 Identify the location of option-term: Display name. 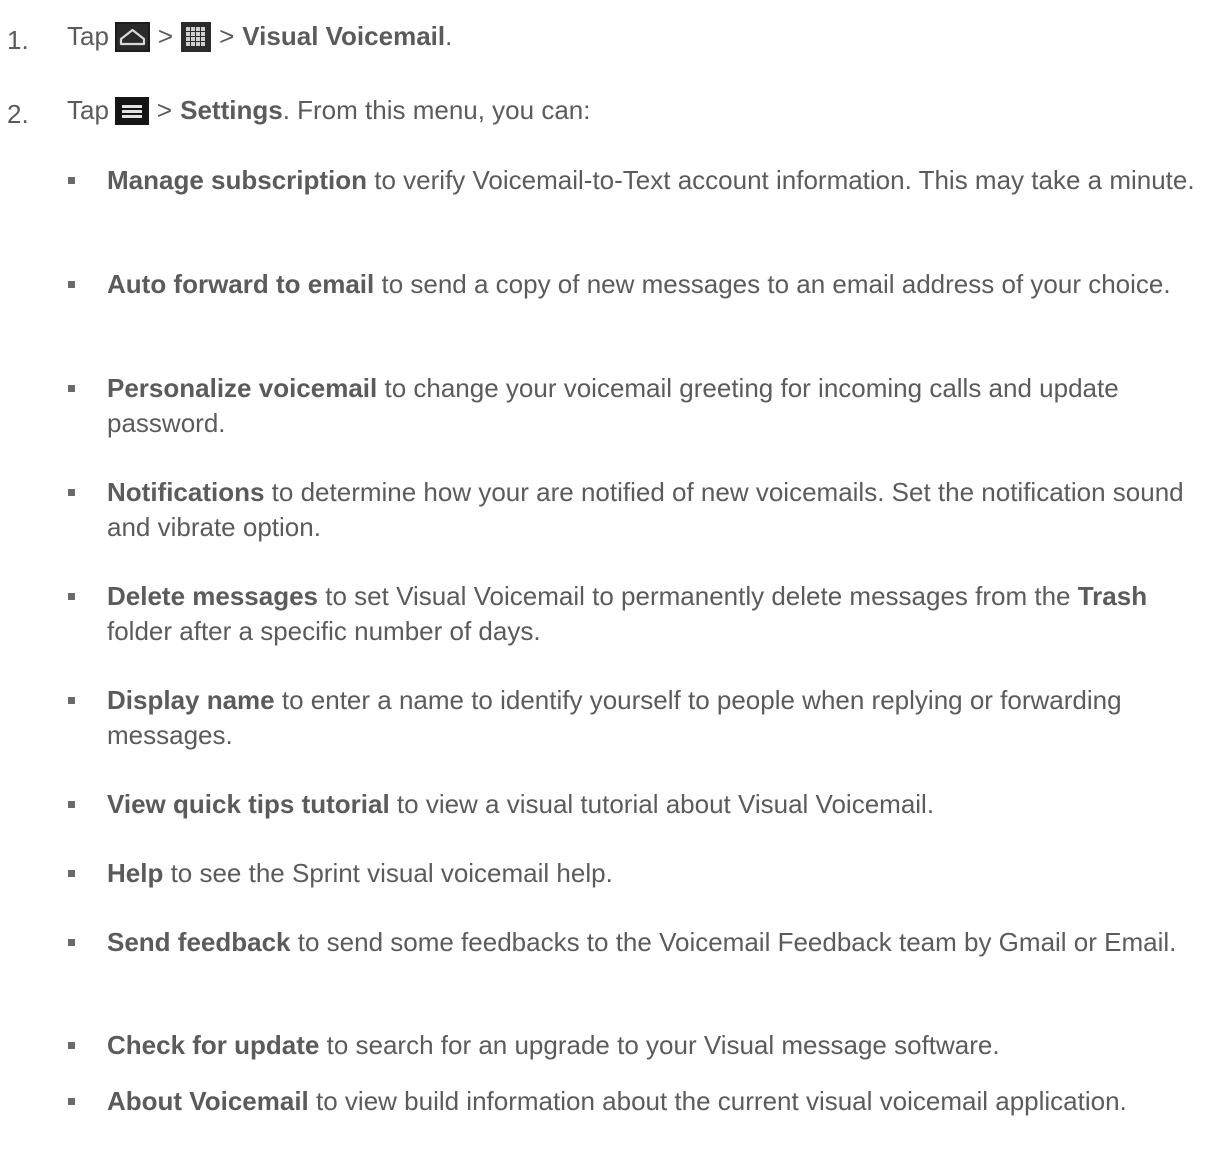
(191, 700).